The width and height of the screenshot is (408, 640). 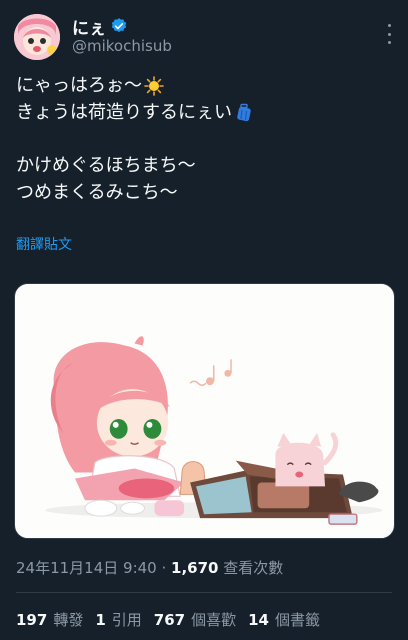 I want to click on display-name: にぇ, so click(x=89, y=26).